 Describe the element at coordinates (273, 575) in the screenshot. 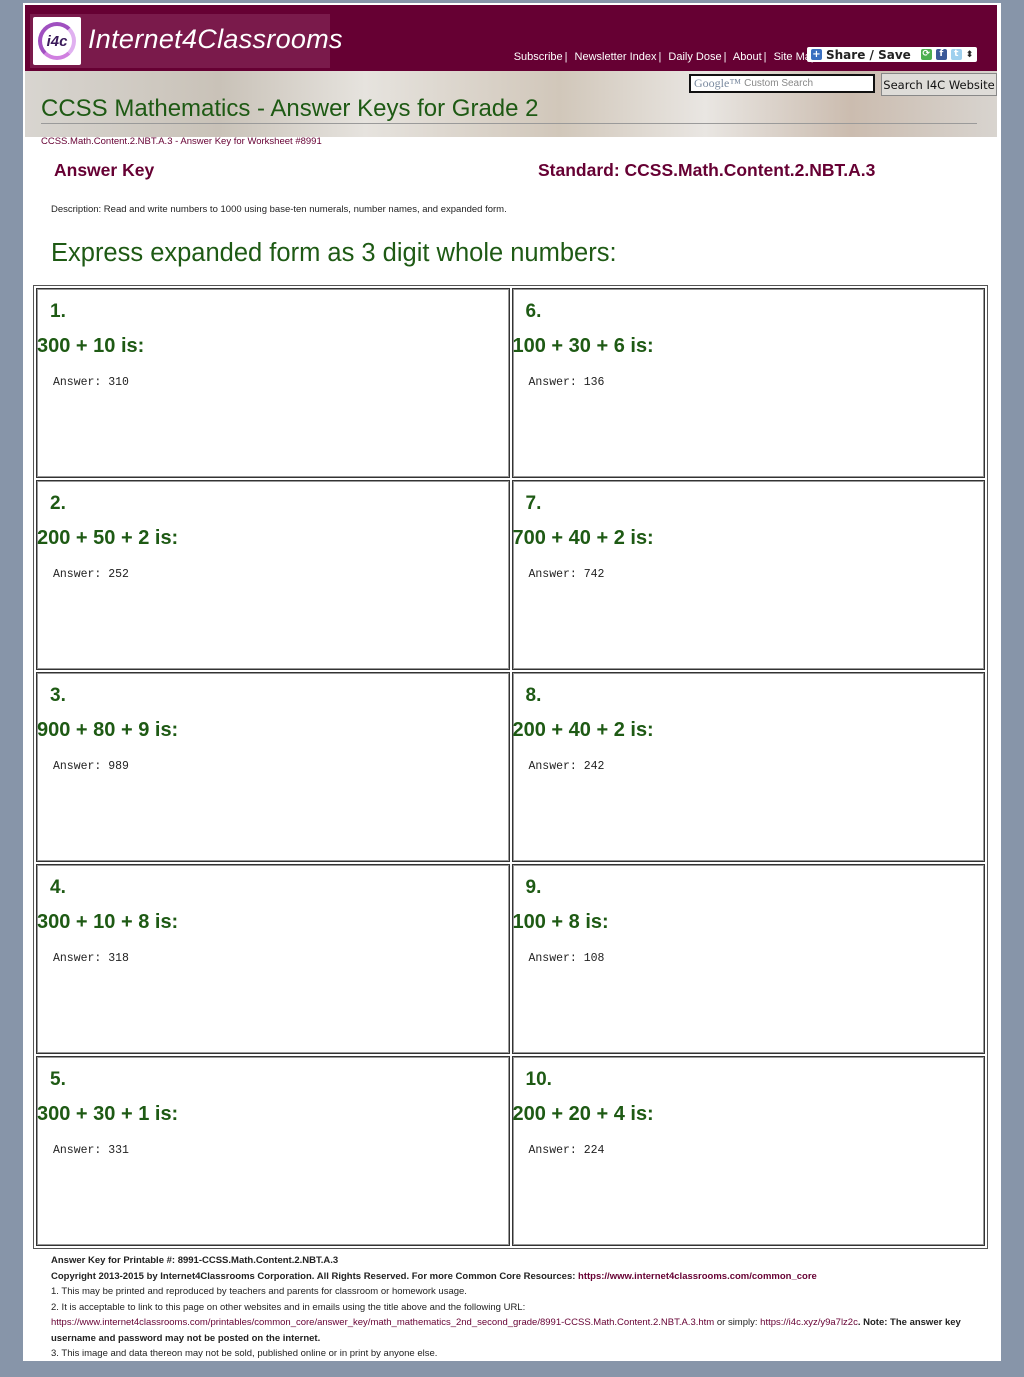

I see `question-cell: 2. 200 + 50 + 2 is: Answer: 252` at that location.